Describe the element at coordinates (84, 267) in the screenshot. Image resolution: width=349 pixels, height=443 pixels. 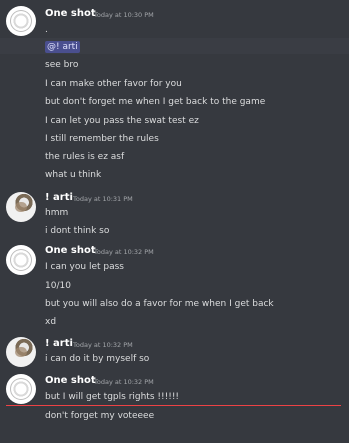
I see `message-text: I can you let pass` at that location.